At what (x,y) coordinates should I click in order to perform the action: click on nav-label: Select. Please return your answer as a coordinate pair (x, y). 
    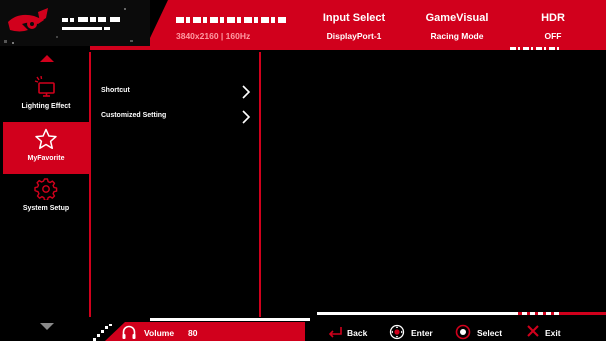
    Looking at the image, I should click on (490, 333).